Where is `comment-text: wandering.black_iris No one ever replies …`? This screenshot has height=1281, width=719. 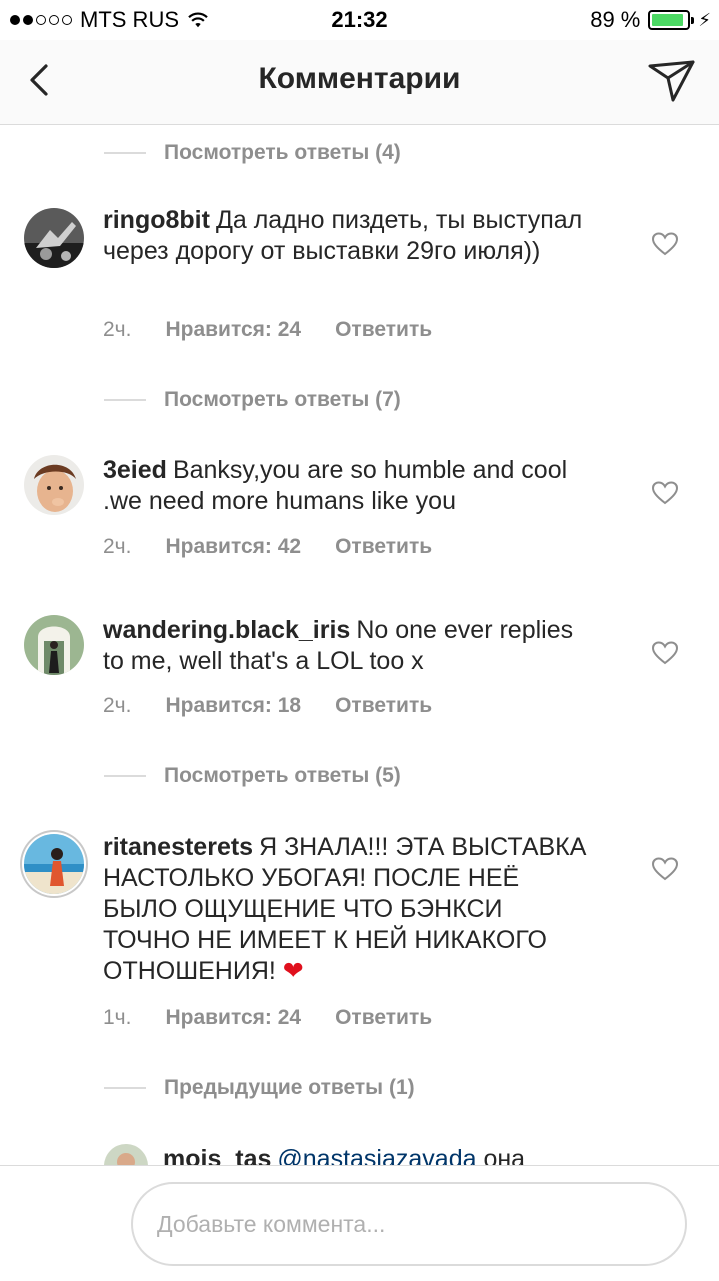 comment-text: wandering.black_iris No one ever replies … is located at coordinates (348, 646).